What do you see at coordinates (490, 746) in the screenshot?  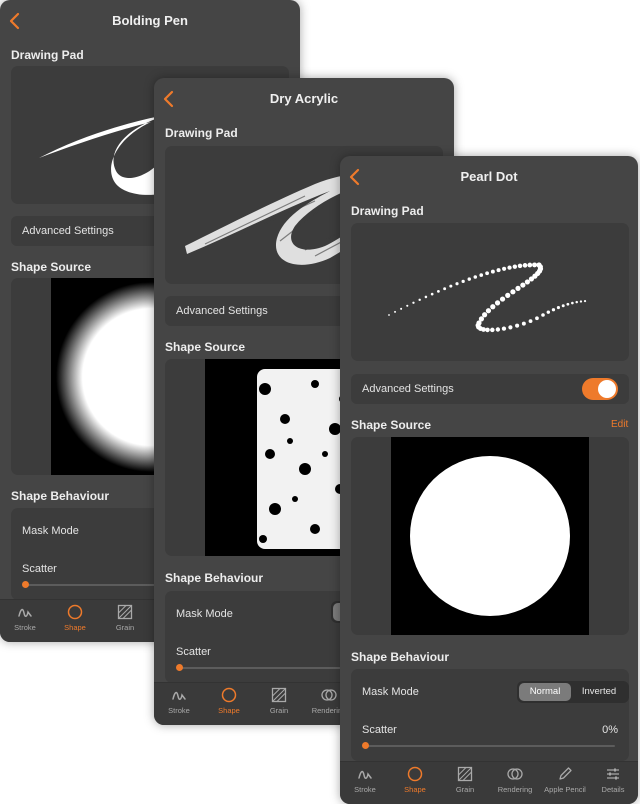 I see `scatter-slider` at bounding box center [490, 746].